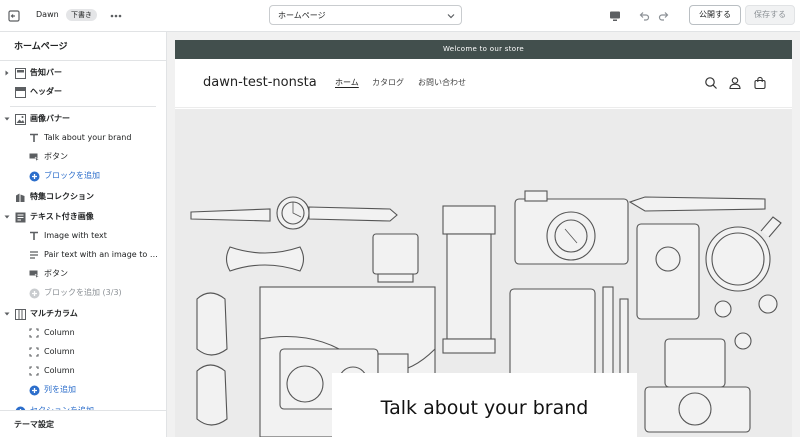 The height and width of the screenshot is (437, 800). I want to click on store-logo-text: dawn-test-nonsta, so click(260, 83).